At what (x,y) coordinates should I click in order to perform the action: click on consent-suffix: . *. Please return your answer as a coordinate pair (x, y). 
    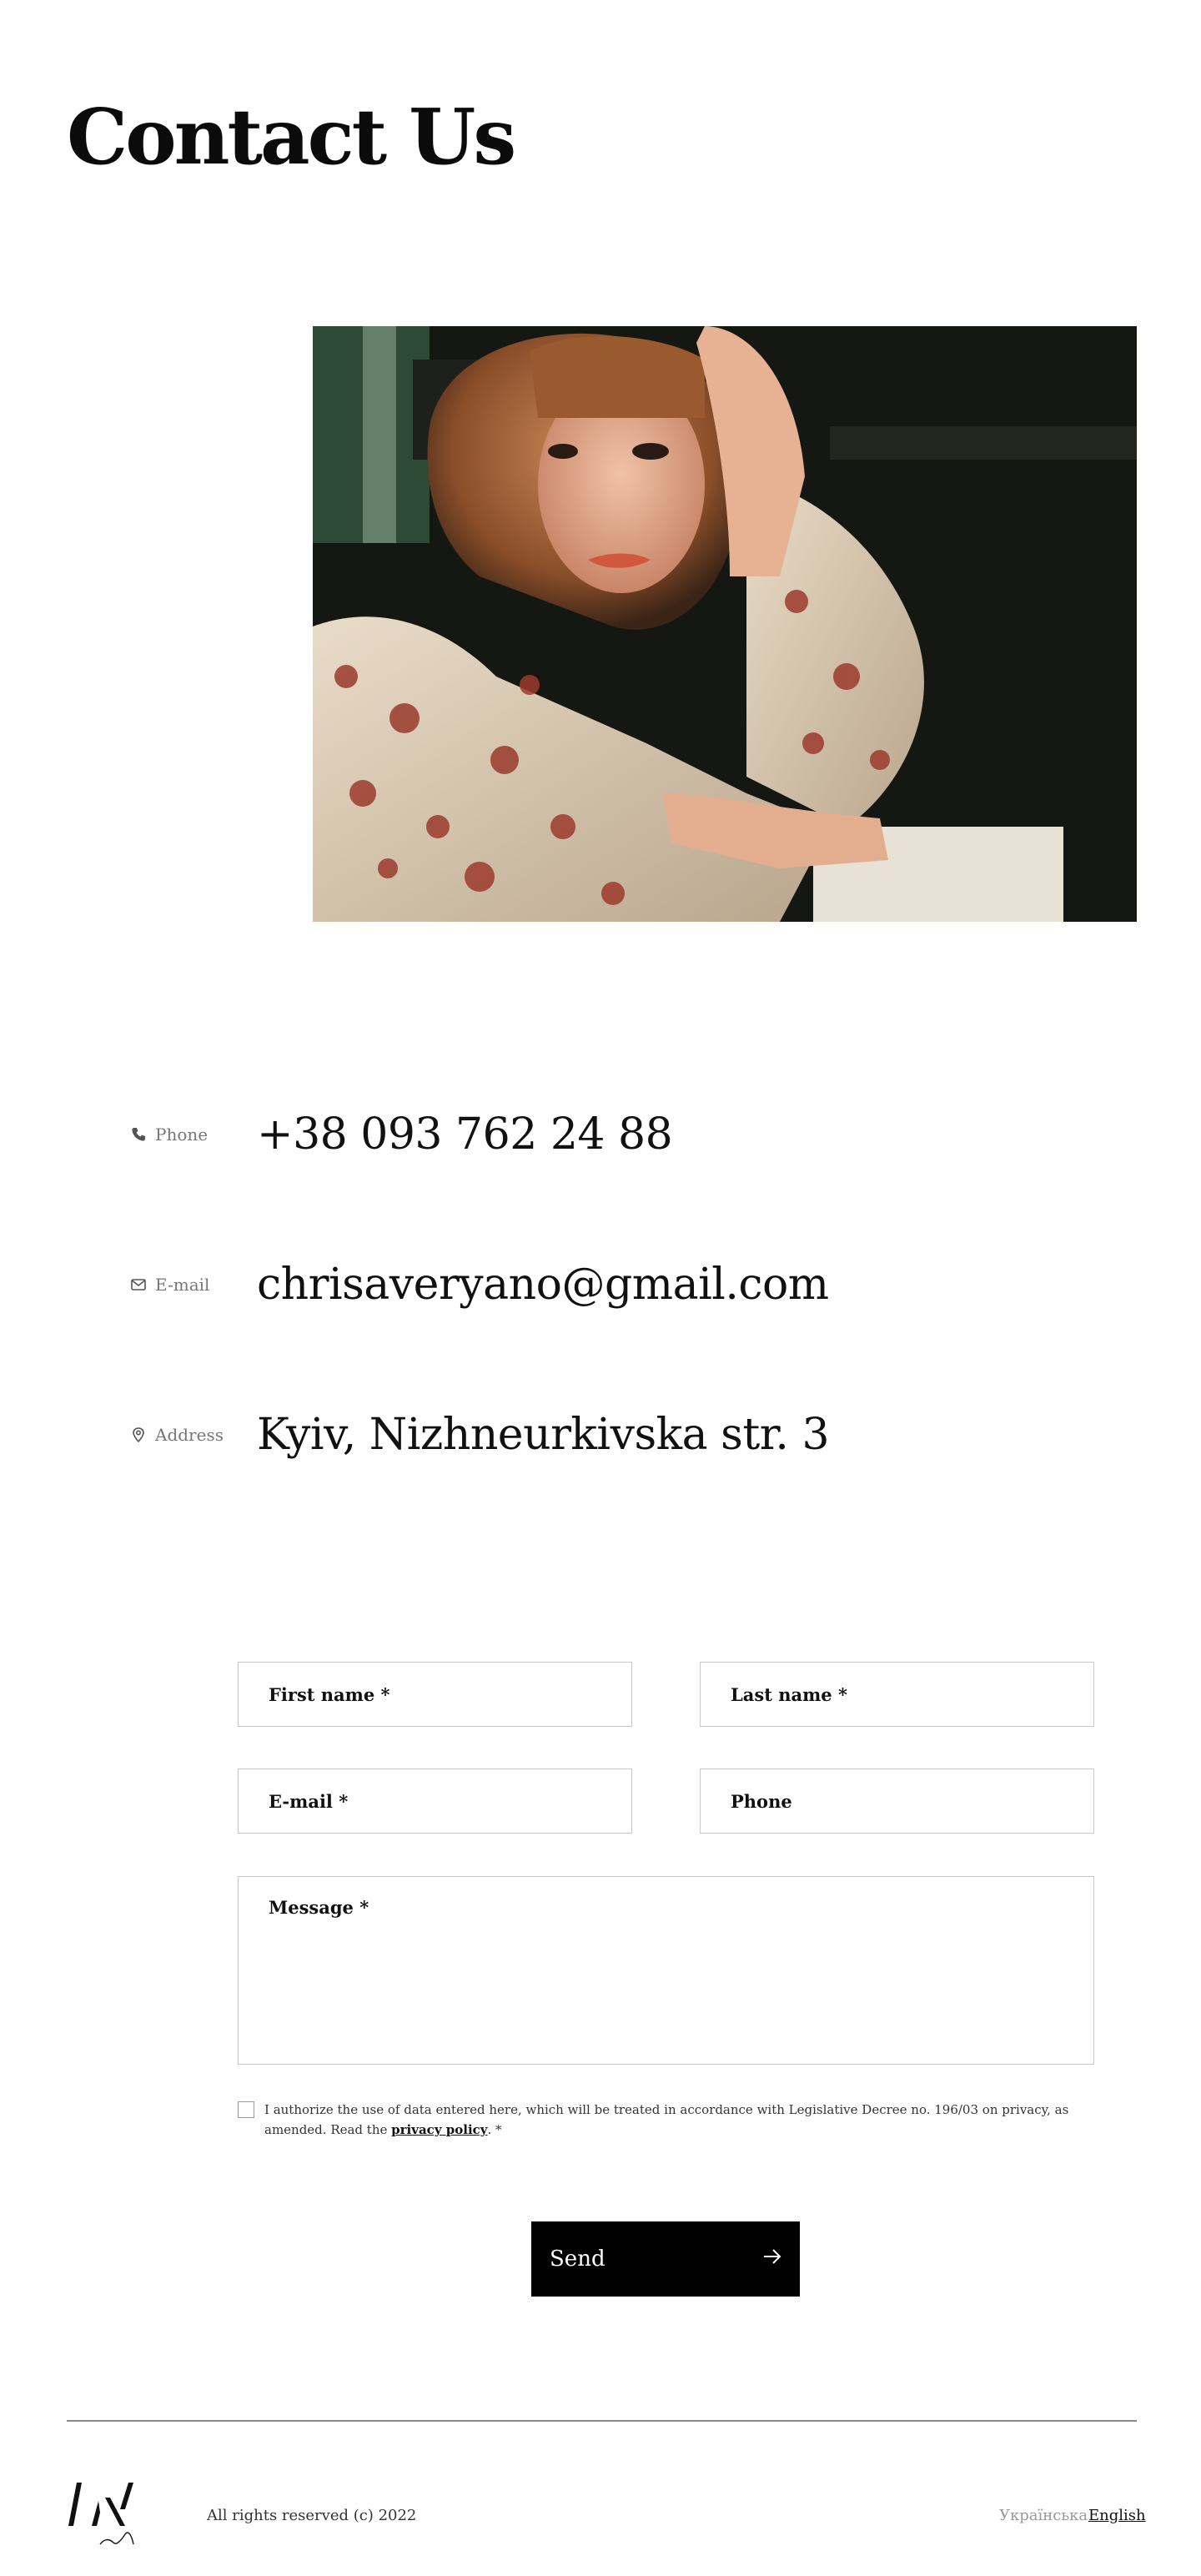
    Looking at the image, I should click on (495, 2129).